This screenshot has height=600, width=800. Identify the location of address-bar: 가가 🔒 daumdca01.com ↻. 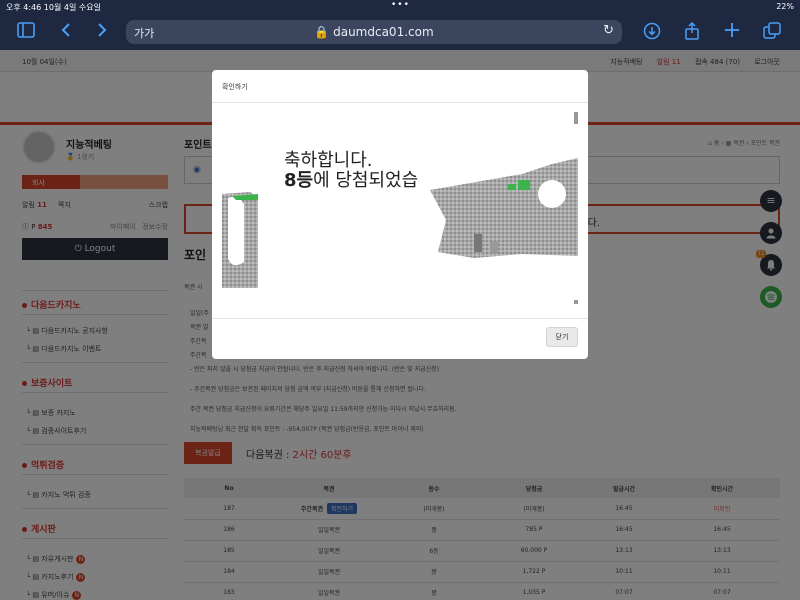
(374, 32).